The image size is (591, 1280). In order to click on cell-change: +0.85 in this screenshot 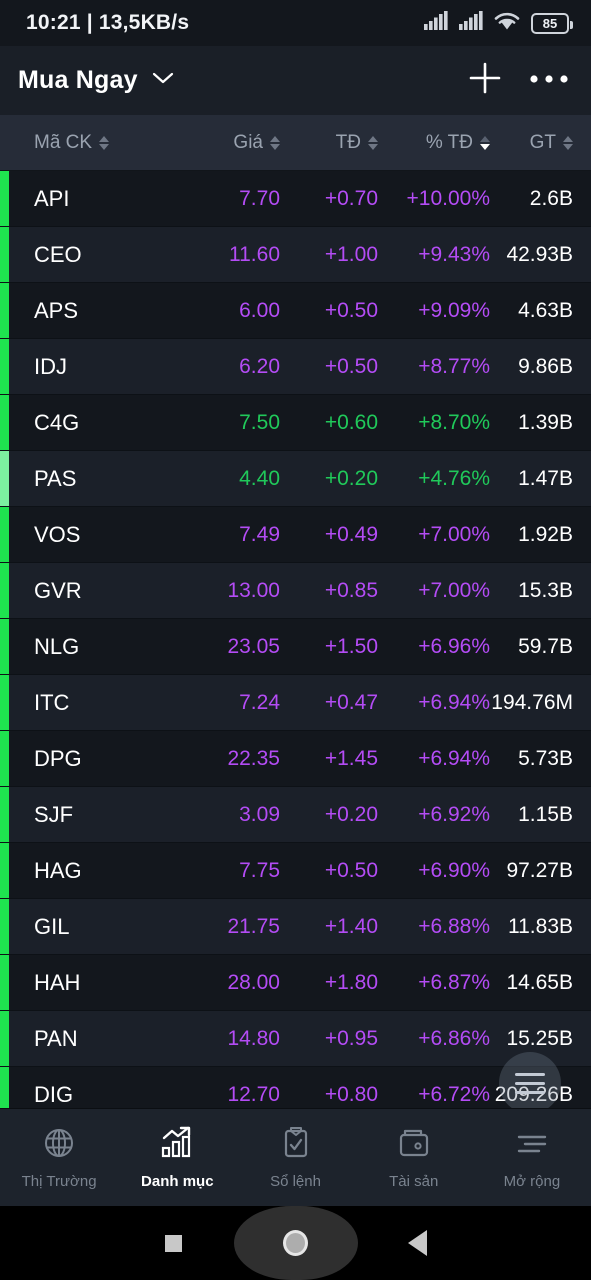, I will do `click(351, 590)`.